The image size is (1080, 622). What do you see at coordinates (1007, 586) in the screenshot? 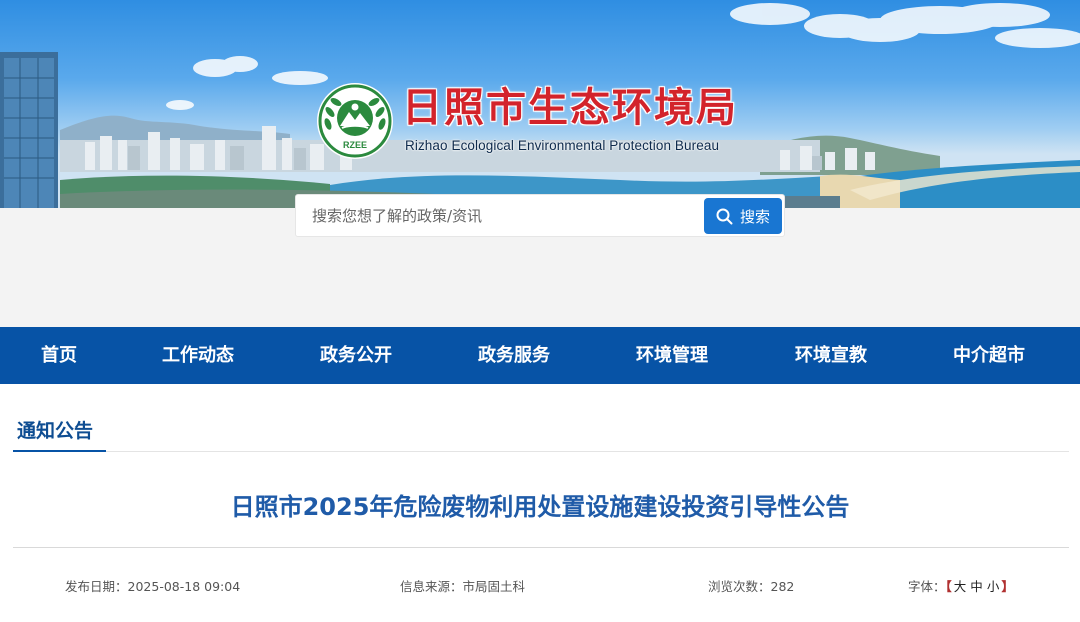
I see `font-size-bracket-close: 】` at bounding box center [1007, 586].